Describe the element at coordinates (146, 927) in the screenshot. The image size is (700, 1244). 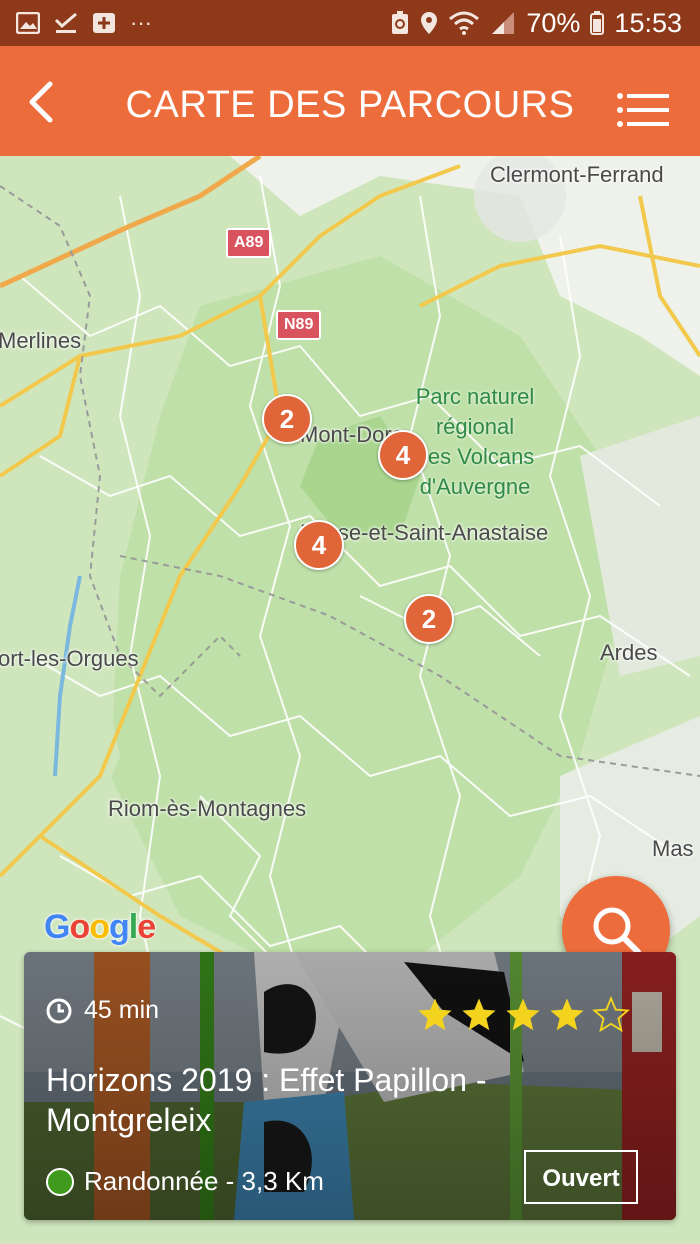
I see `google-logo-letter: e` at that location.